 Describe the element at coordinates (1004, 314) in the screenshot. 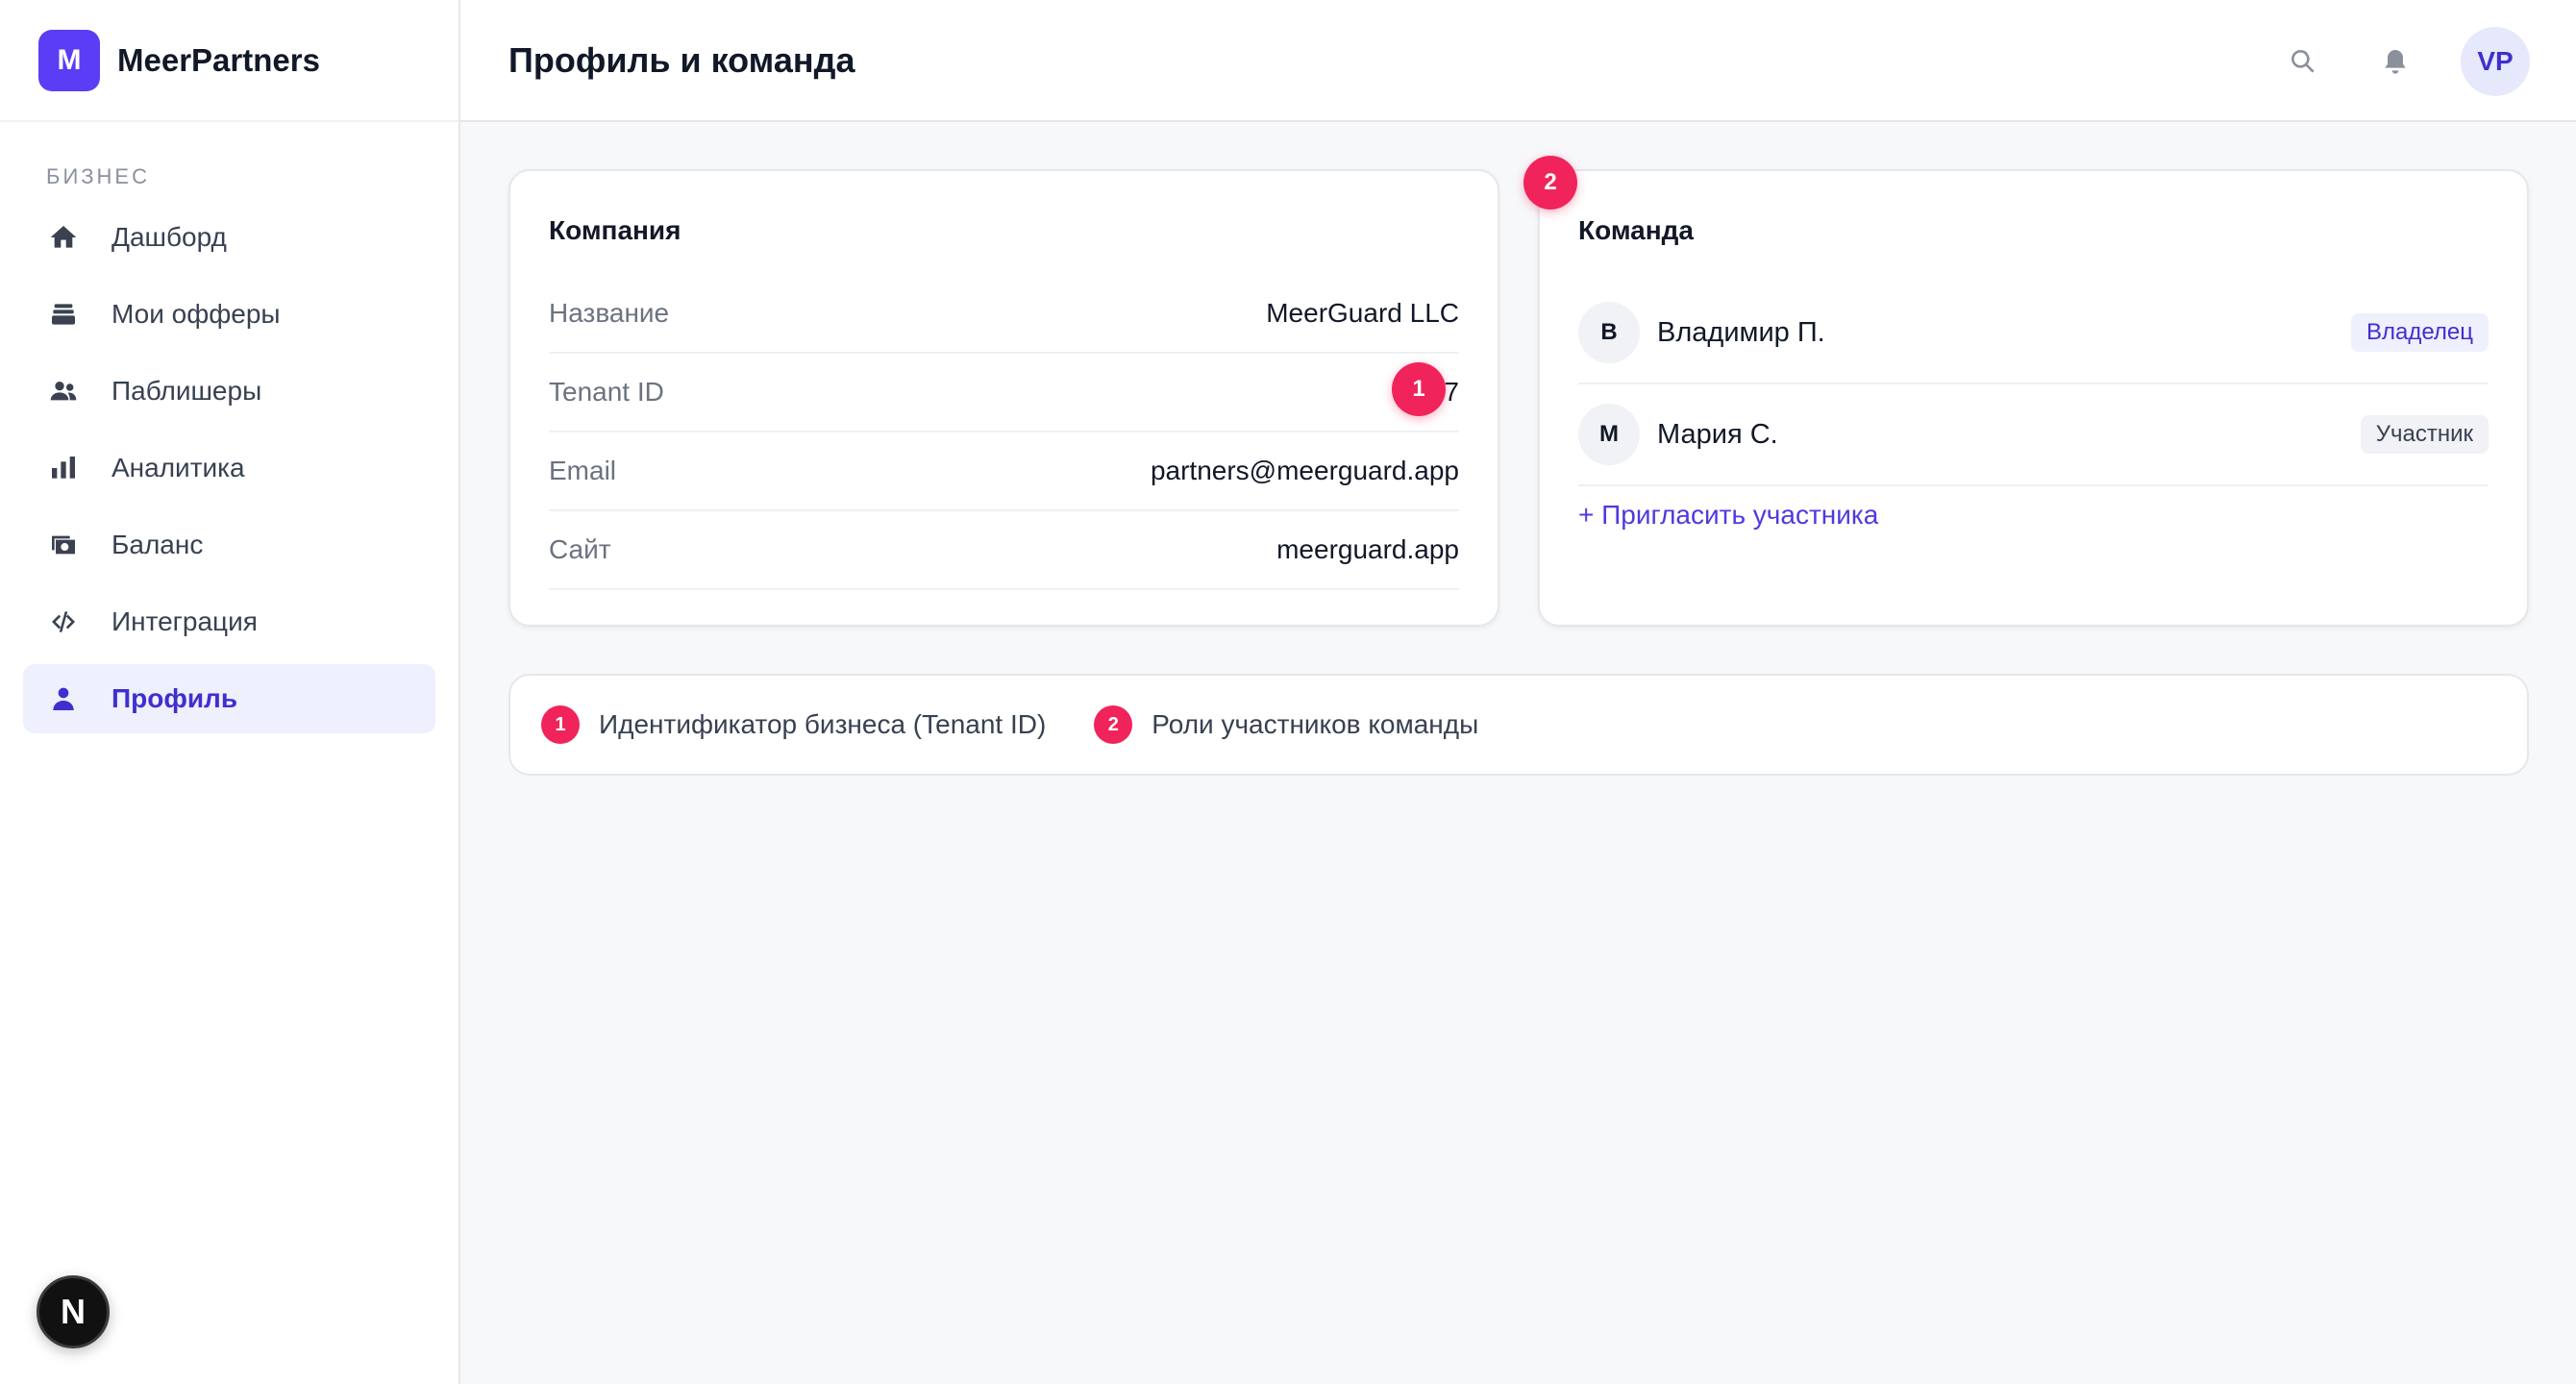

I see `company-row-name: Название MeerGuard LLC` at that location.